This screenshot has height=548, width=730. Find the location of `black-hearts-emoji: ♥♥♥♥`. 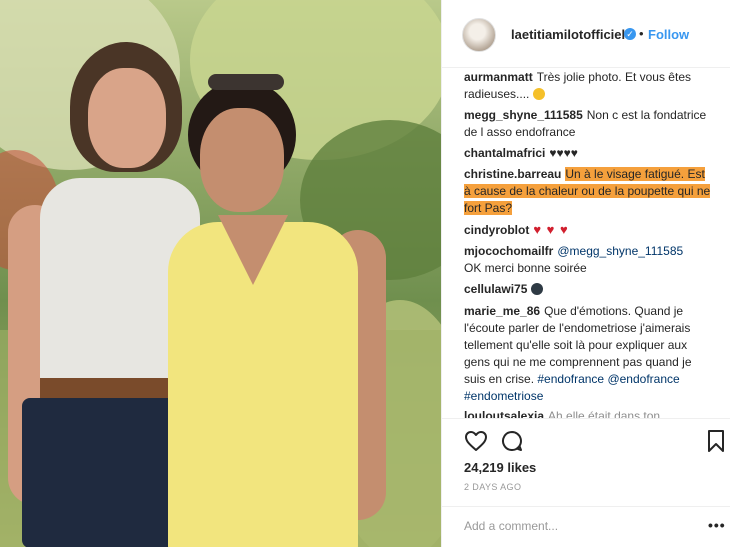

black-hearts-emoji: ♥♥♥♥ is located at coordinates (563, 153).